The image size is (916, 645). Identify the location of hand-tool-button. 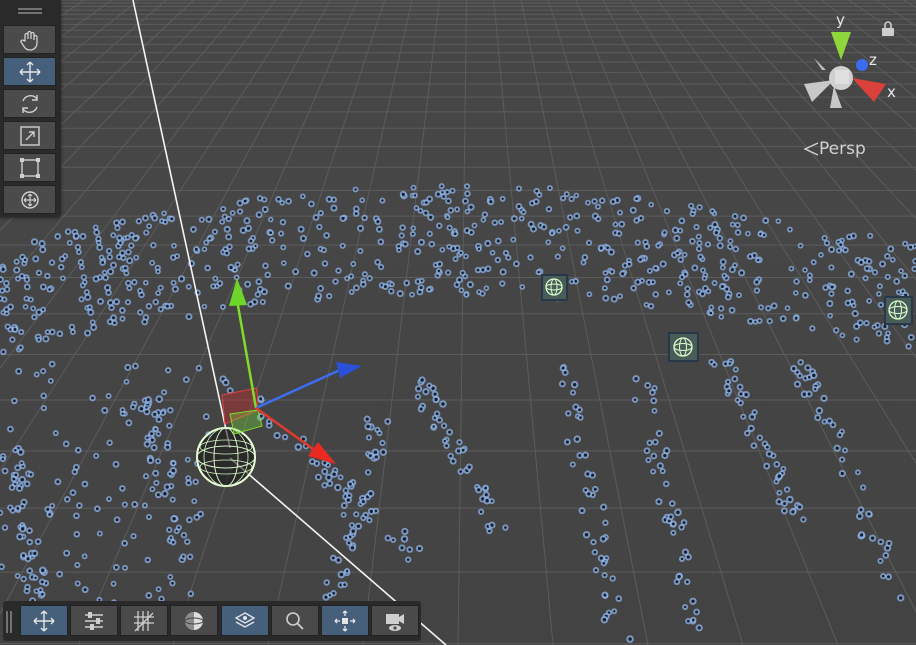
(29, 39).